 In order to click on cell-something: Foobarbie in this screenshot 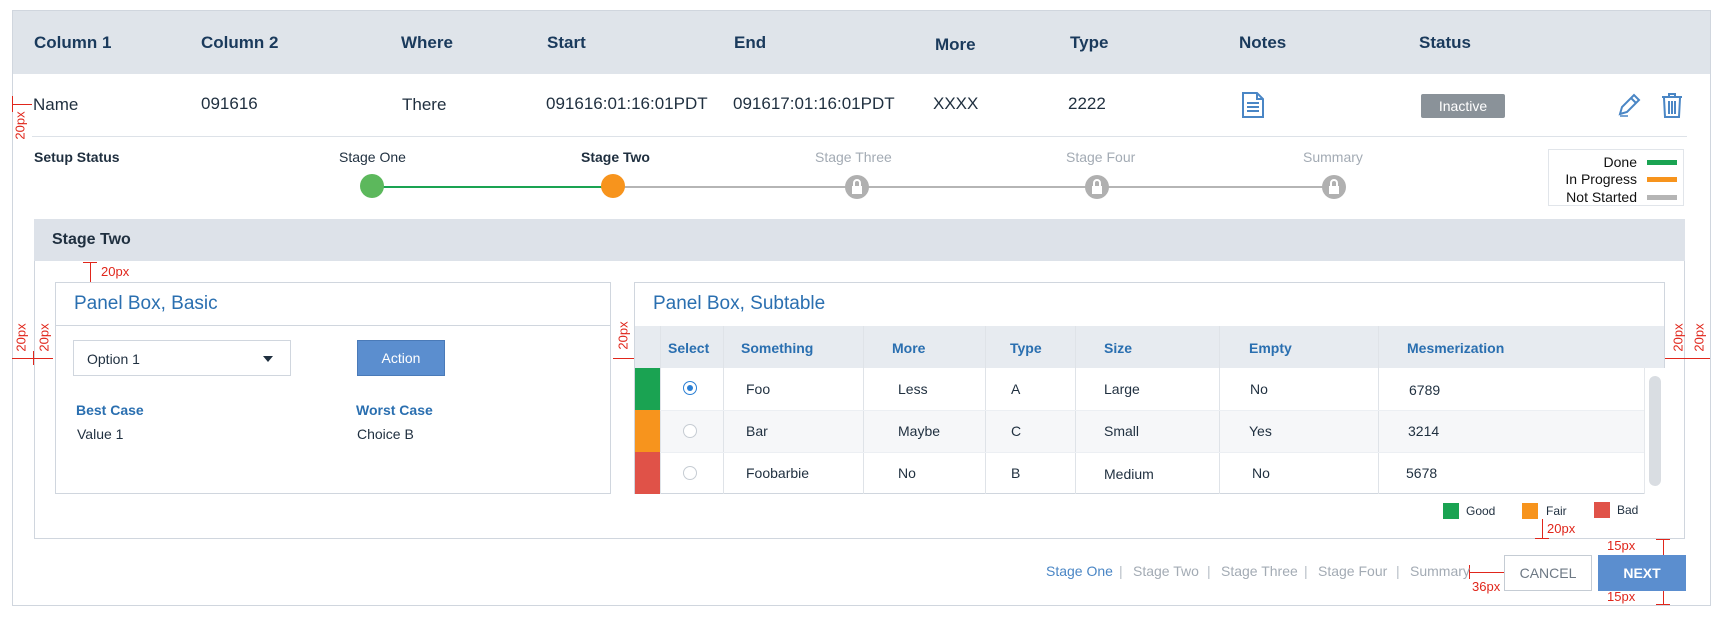, I will do `click(778, 473)`.